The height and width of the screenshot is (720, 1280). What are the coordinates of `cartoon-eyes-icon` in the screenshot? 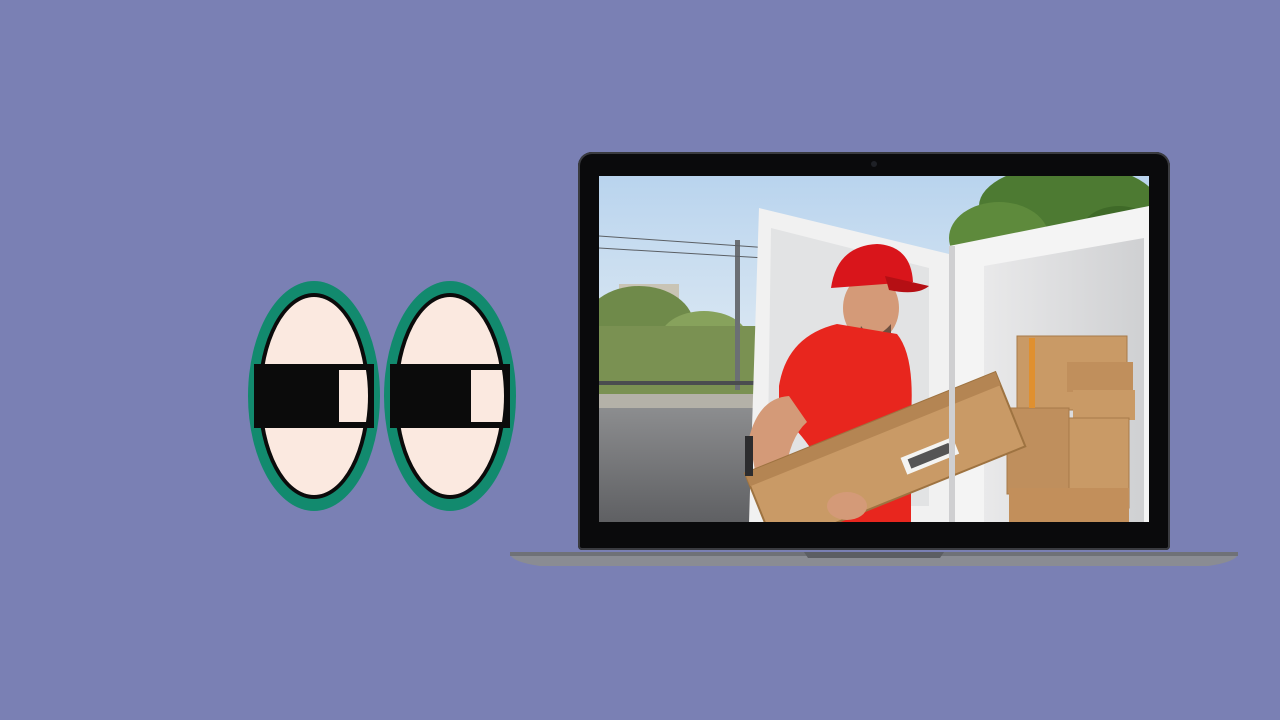 It's located at (384, 398).